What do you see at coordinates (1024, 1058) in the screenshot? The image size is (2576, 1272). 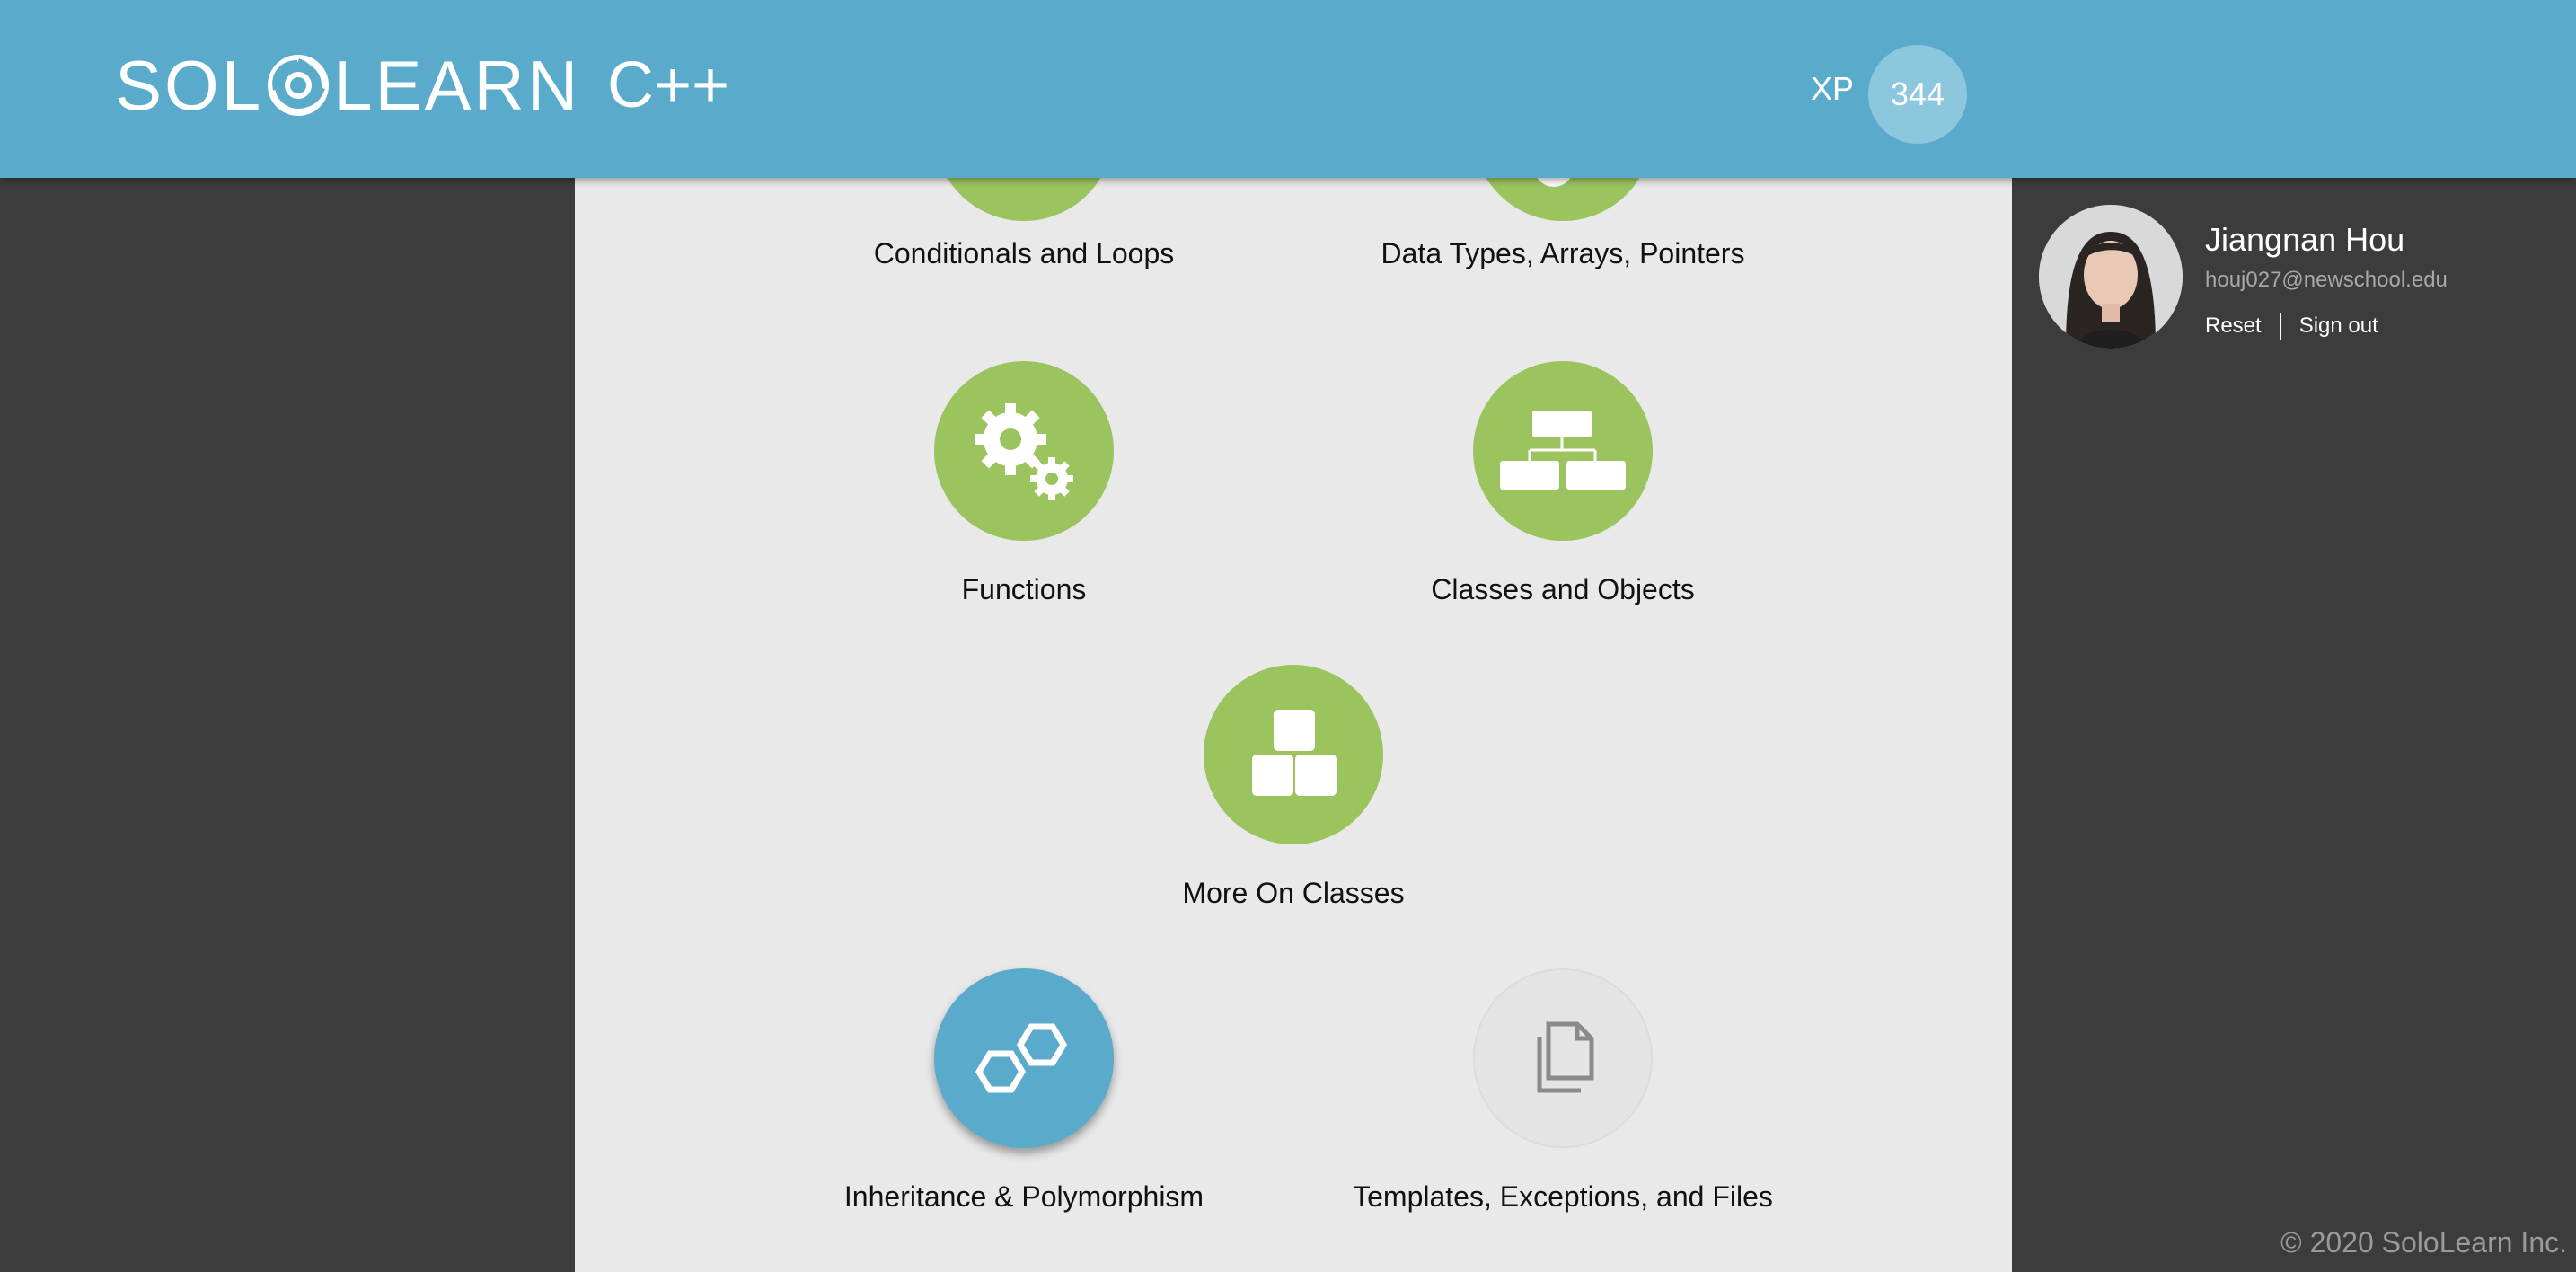 I see `hexagons-icon` at bounding box center [1024, 1058].